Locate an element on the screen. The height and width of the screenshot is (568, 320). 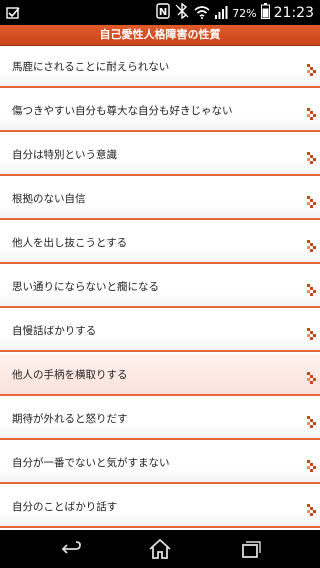
nfc-icon: N is located at coordinates (163, 13).